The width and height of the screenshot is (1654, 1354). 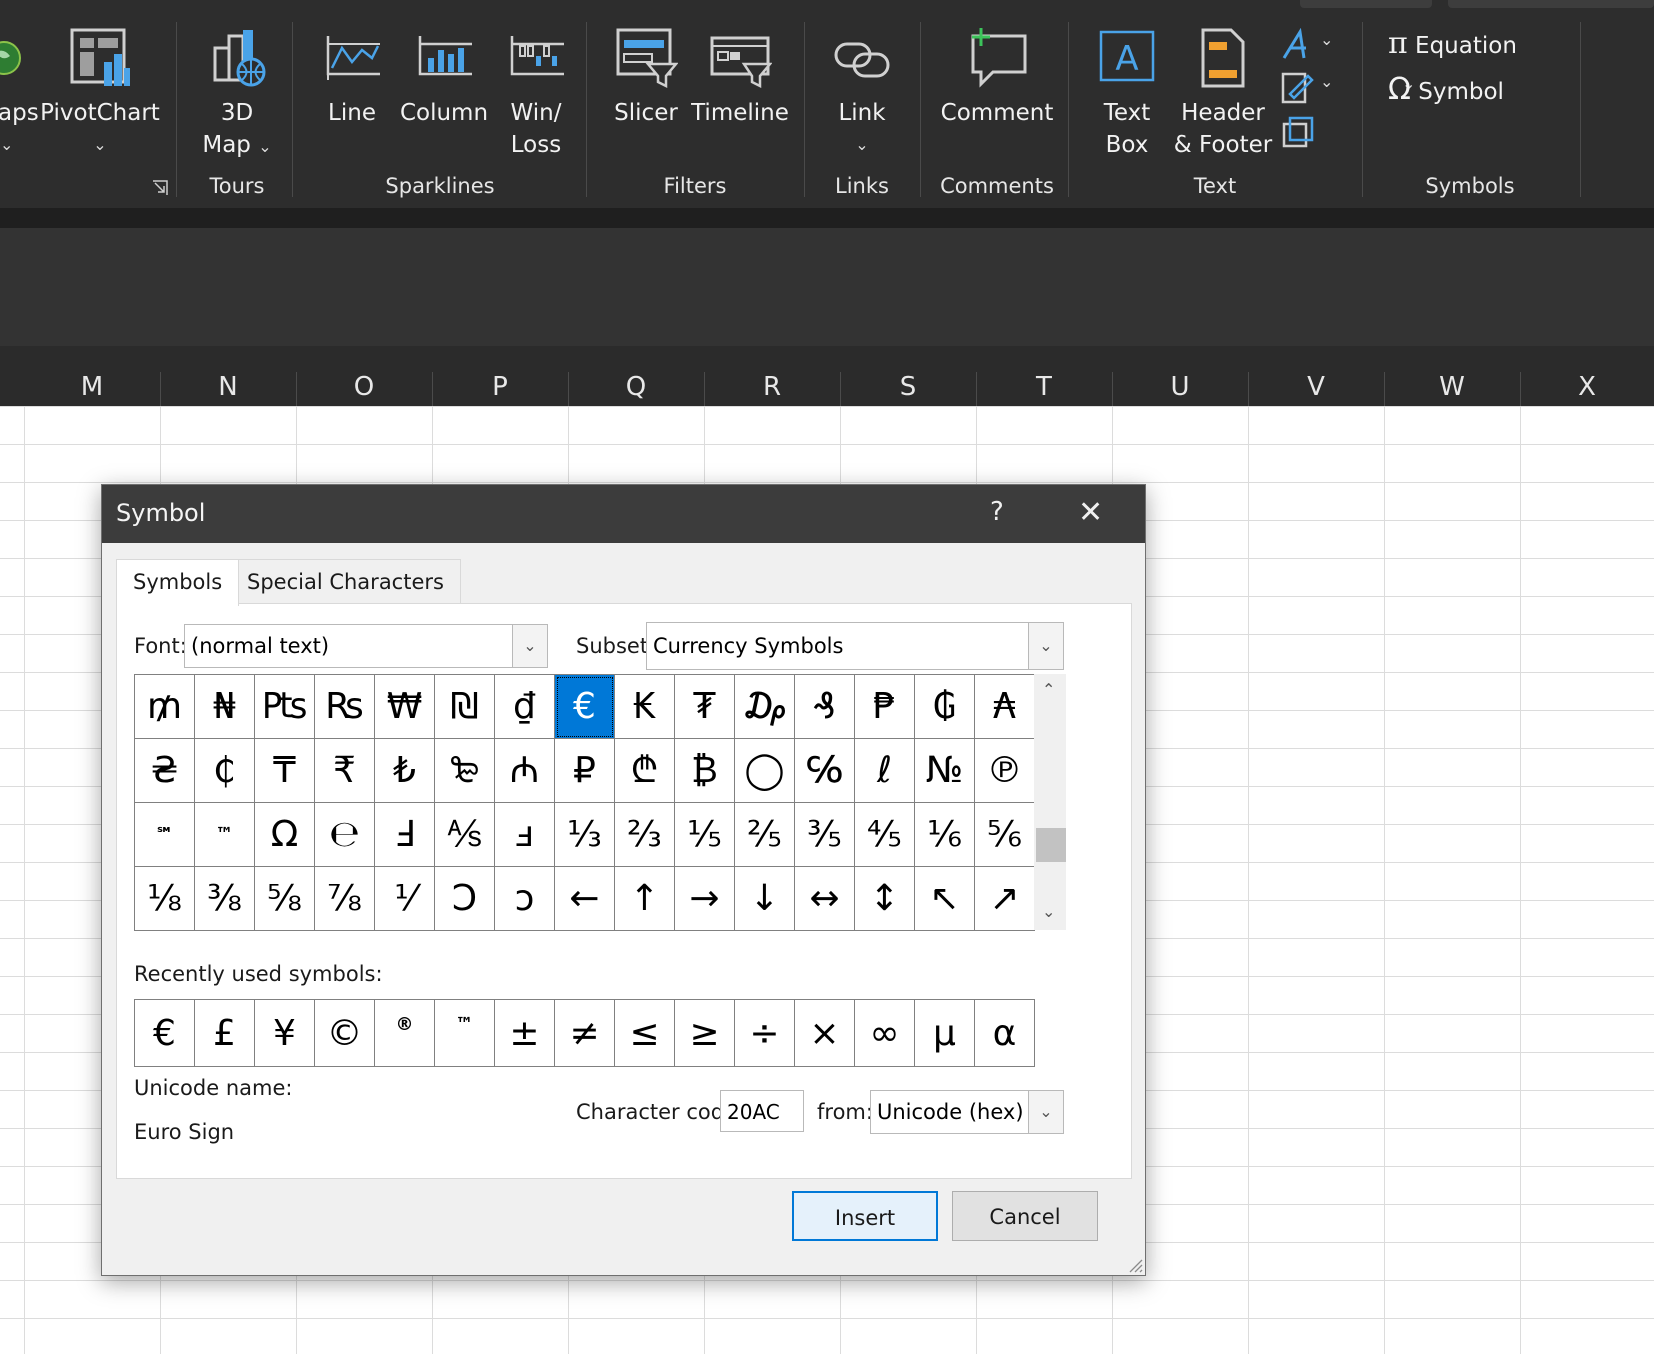 I want to click on symbol-cell: Ⅎ, so click(x=405, y=835).